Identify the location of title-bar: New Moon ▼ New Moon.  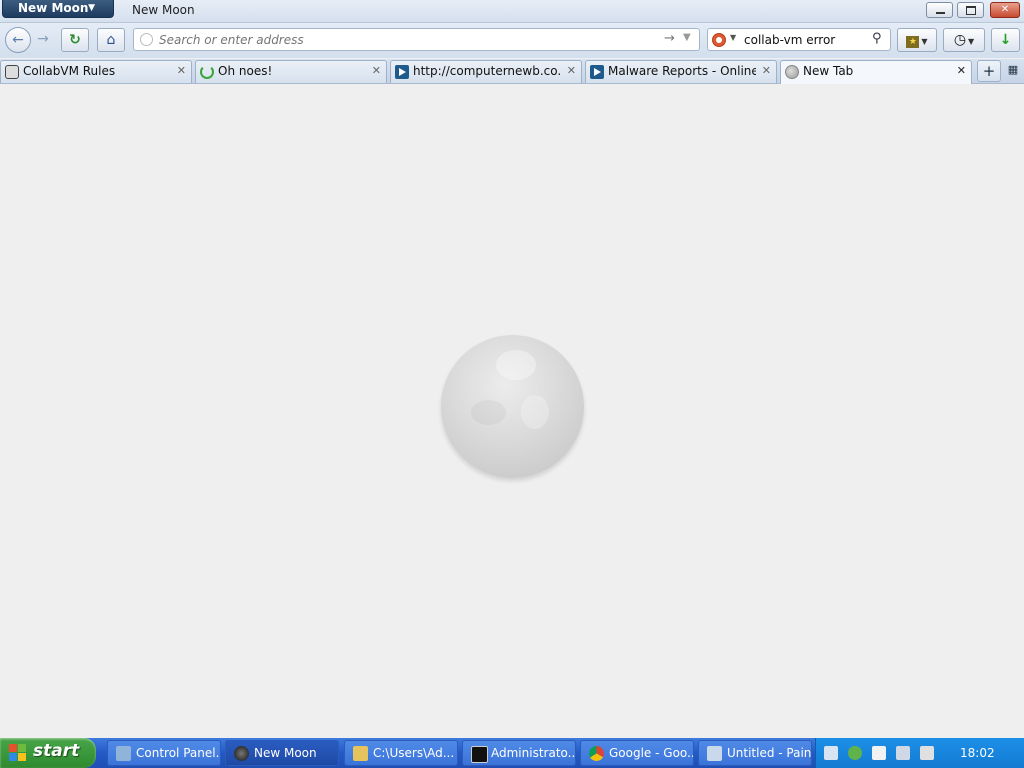
(512, 11).